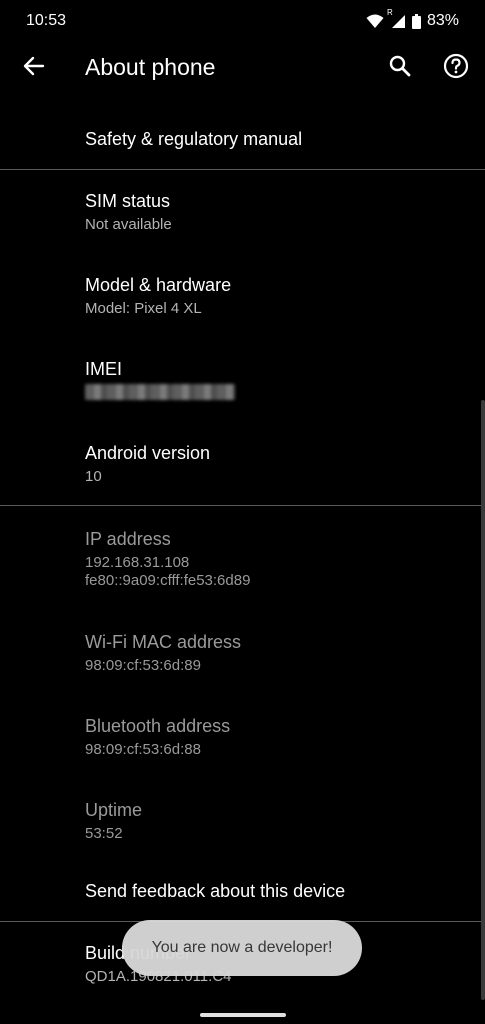 The width and height of the screenshot is (485, 1024). Describe the element at coordinates (128, 539) in the screenshot. I see `item-title: IP address` at that location.